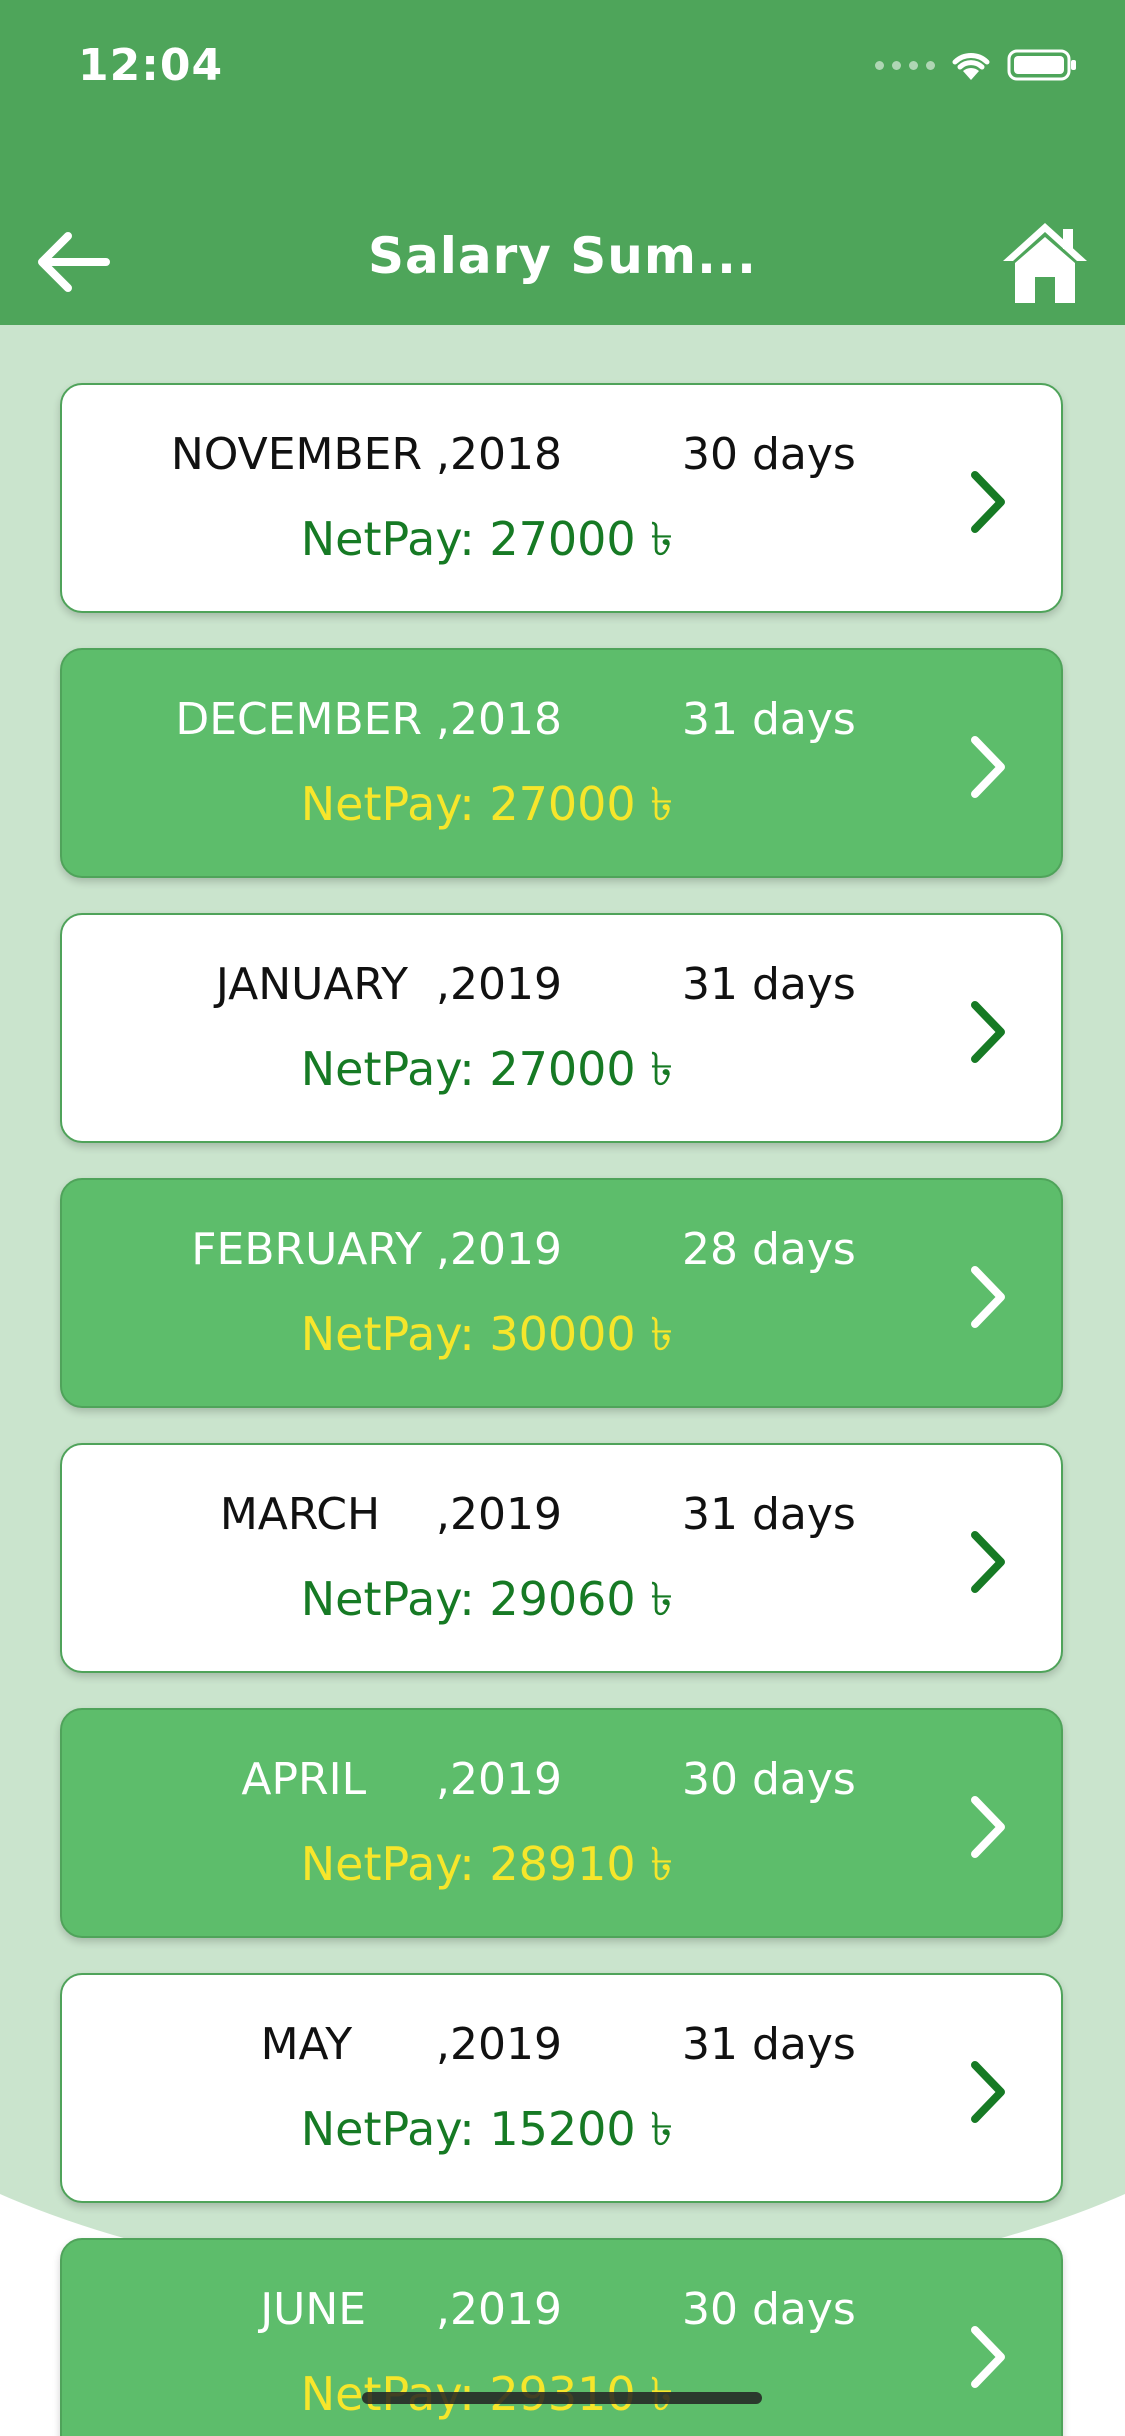  I want to click on salary-item: DECEMBER ,2018 31 days NetPay: 27000 ৳, so click(561, 763).